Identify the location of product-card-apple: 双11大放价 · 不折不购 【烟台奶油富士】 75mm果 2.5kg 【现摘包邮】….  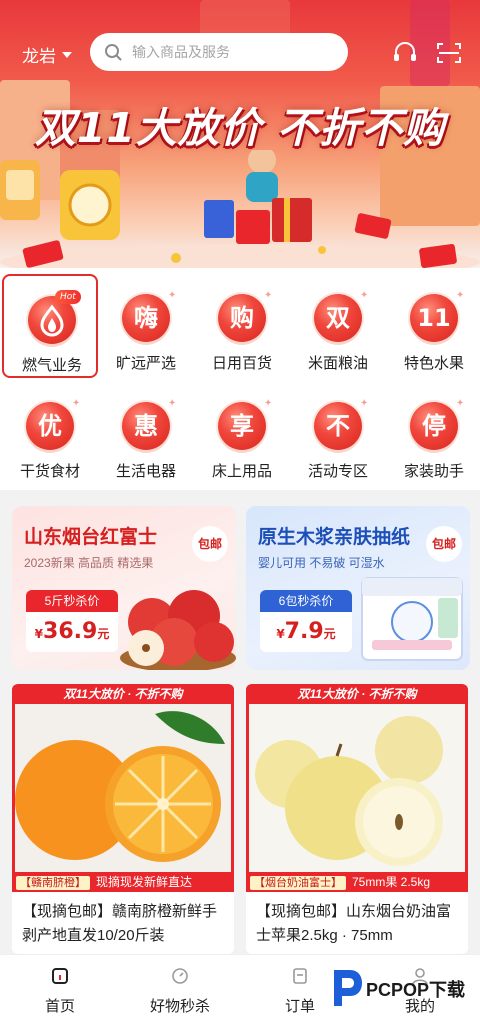
(357, 819).